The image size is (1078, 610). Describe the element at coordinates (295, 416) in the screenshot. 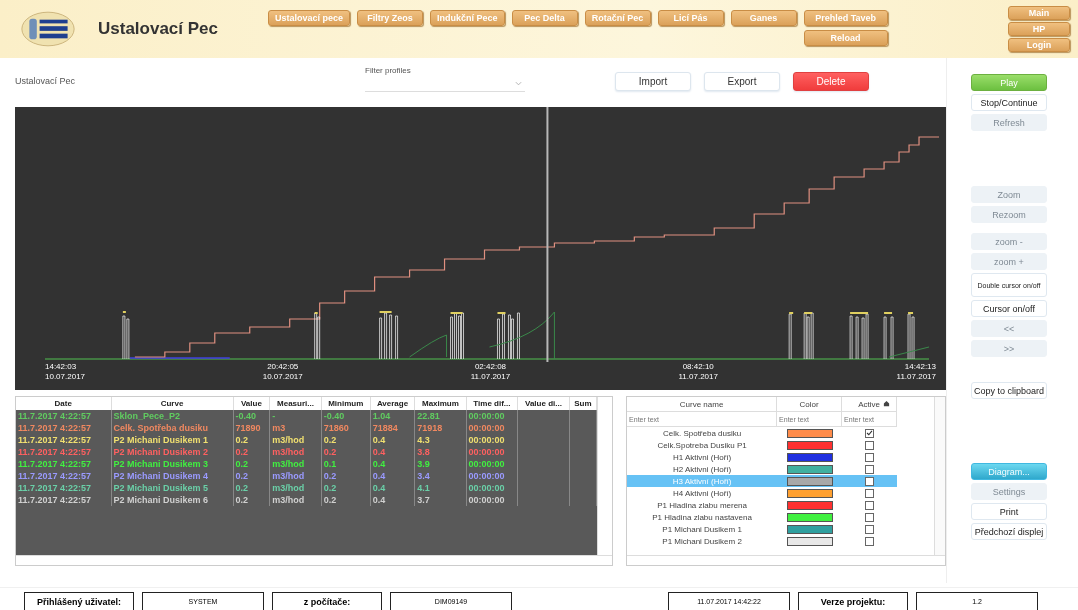

I see `table-cell: -` at that location.